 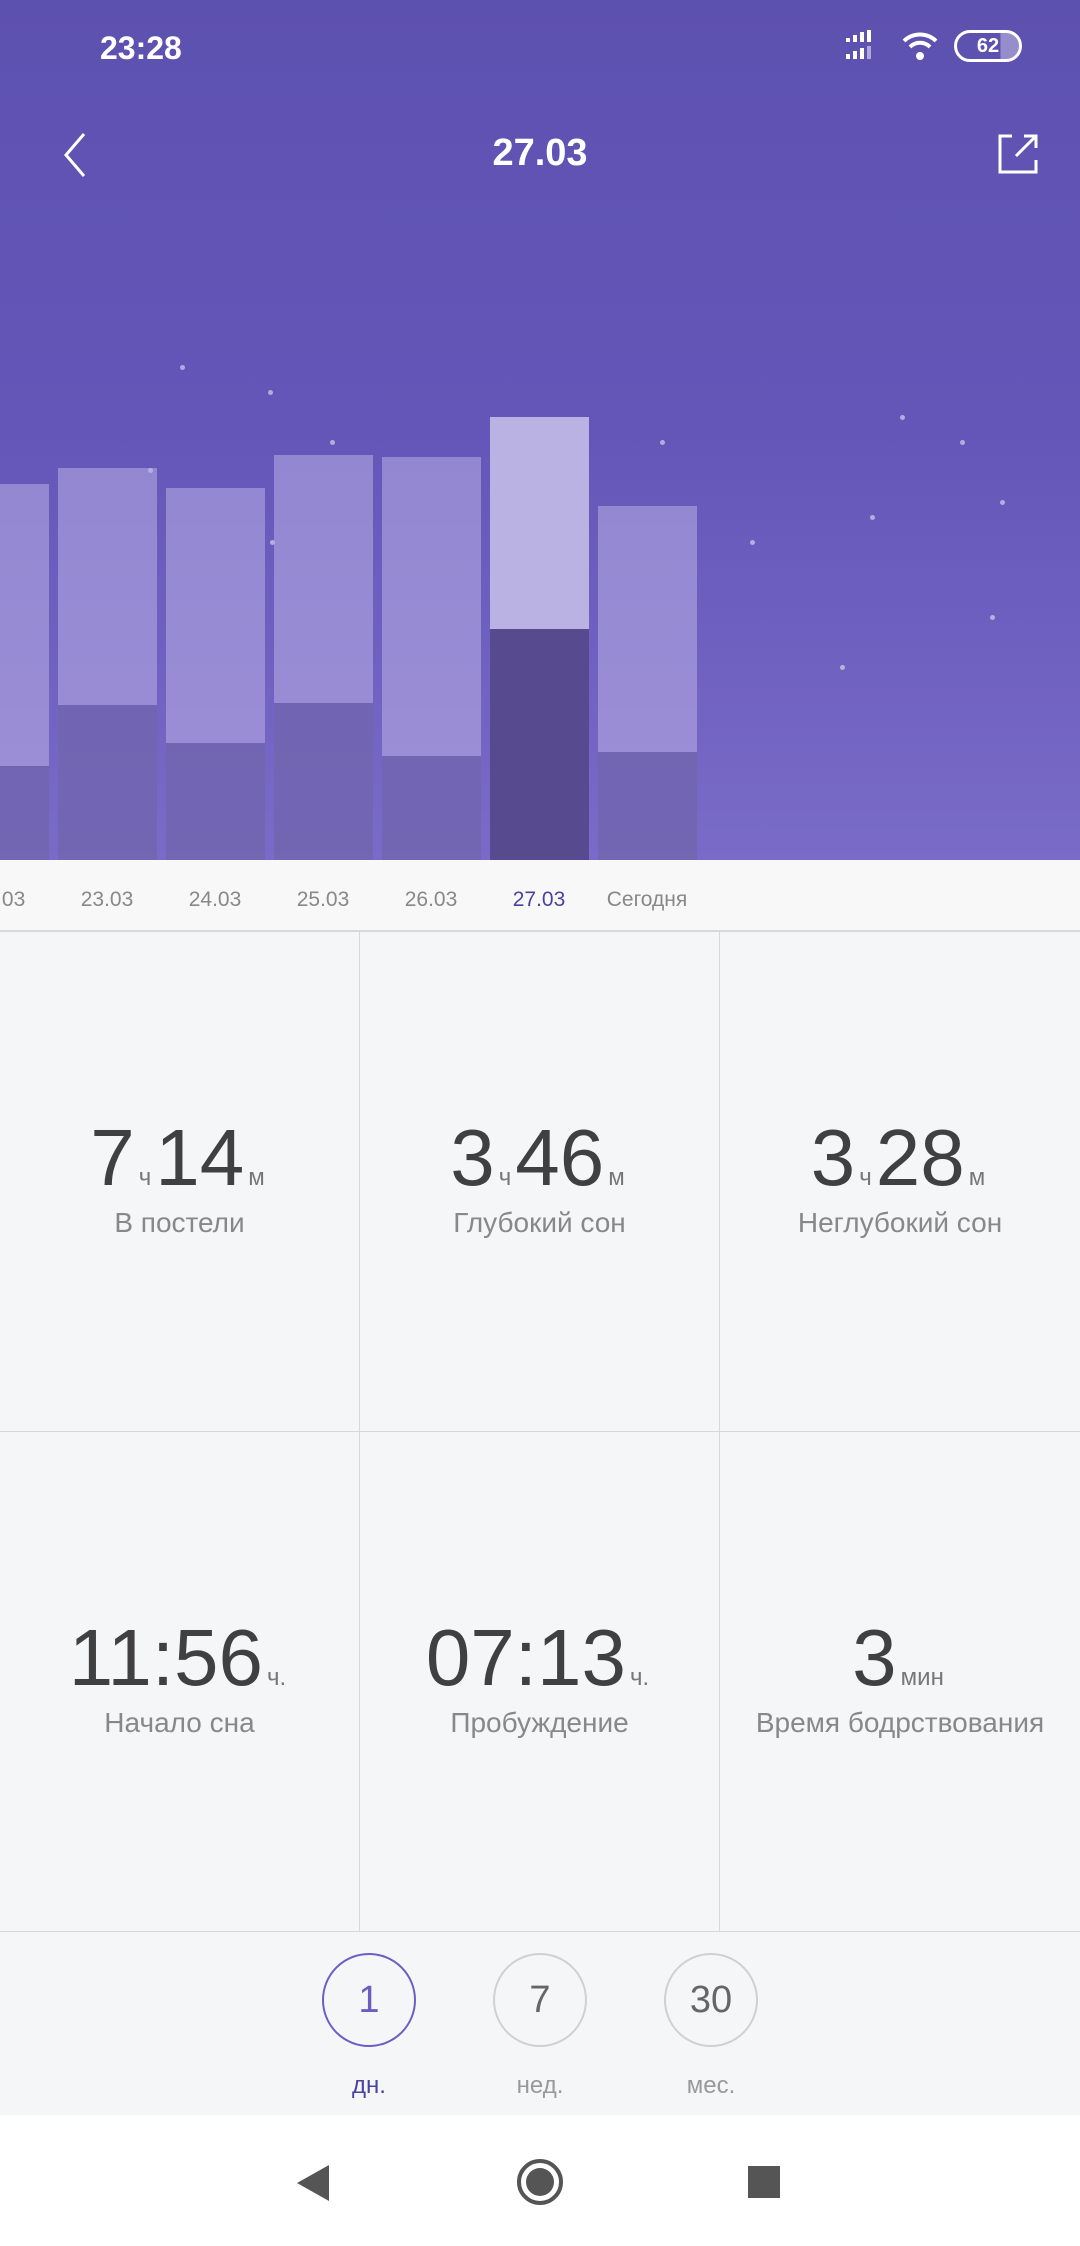 I want to click on stat-cell: 11:56 ч. Начало сна, so click(x=180, y=1682).